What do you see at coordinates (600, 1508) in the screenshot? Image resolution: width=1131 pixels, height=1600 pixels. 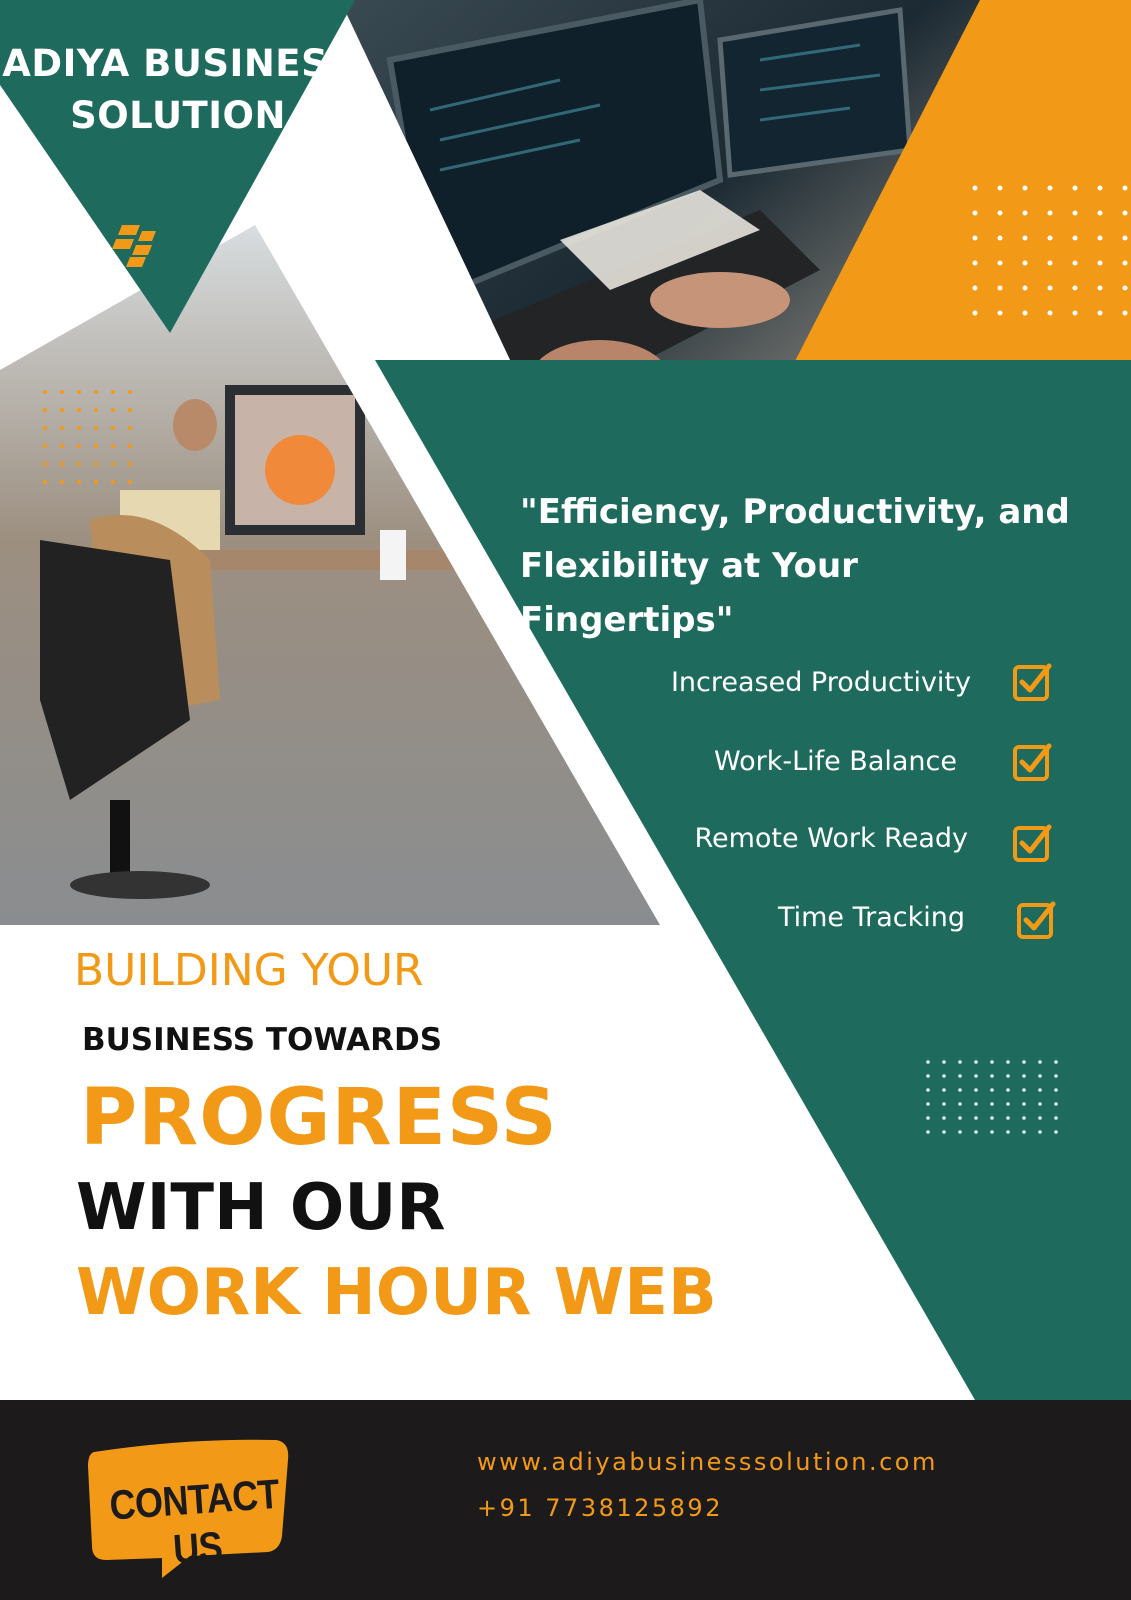 I see `phone-link: +91 7738125892` at bounding box center [600, 1508].